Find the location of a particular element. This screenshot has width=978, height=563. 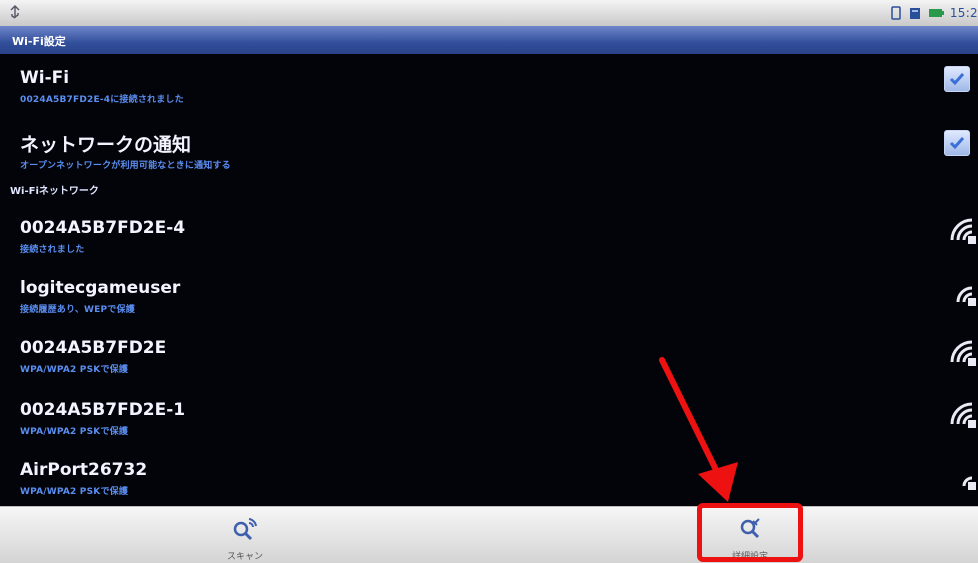

network-ssid: 0024A5B7FD2E-4 is located at coordinates (103, 228).